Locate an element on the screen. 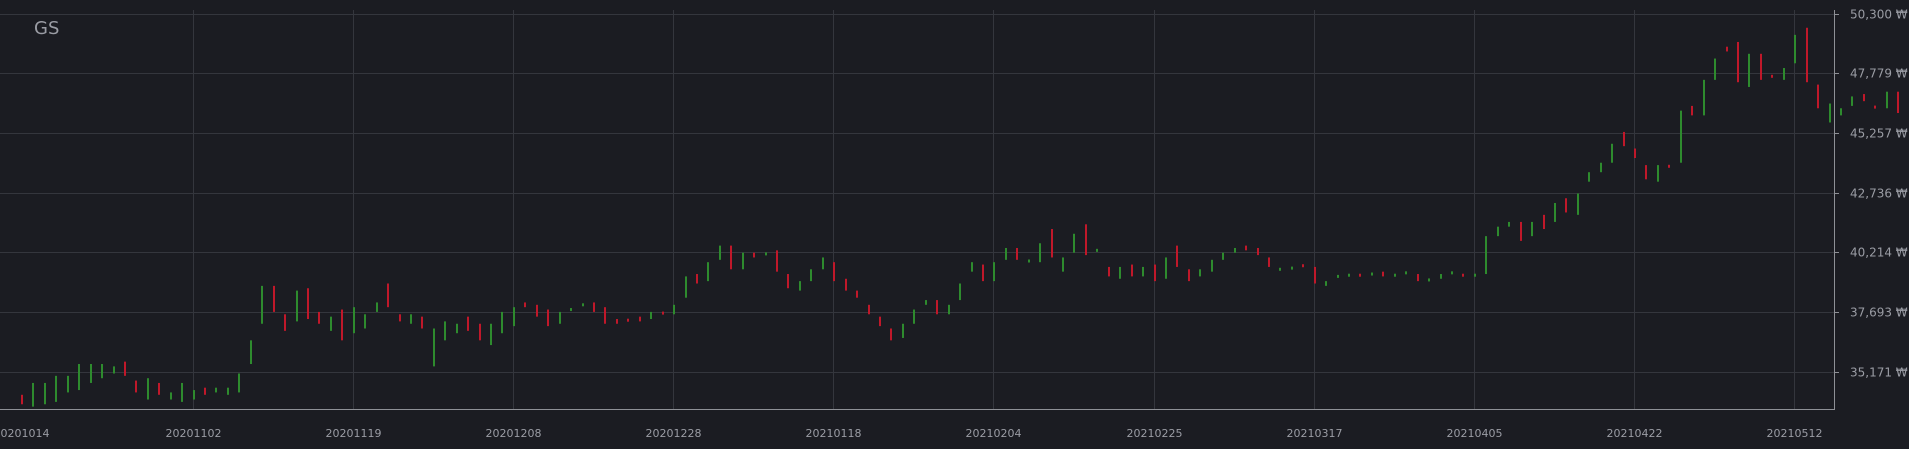  x-tick-label: 20210422 is located at coordinates (1635, 433).